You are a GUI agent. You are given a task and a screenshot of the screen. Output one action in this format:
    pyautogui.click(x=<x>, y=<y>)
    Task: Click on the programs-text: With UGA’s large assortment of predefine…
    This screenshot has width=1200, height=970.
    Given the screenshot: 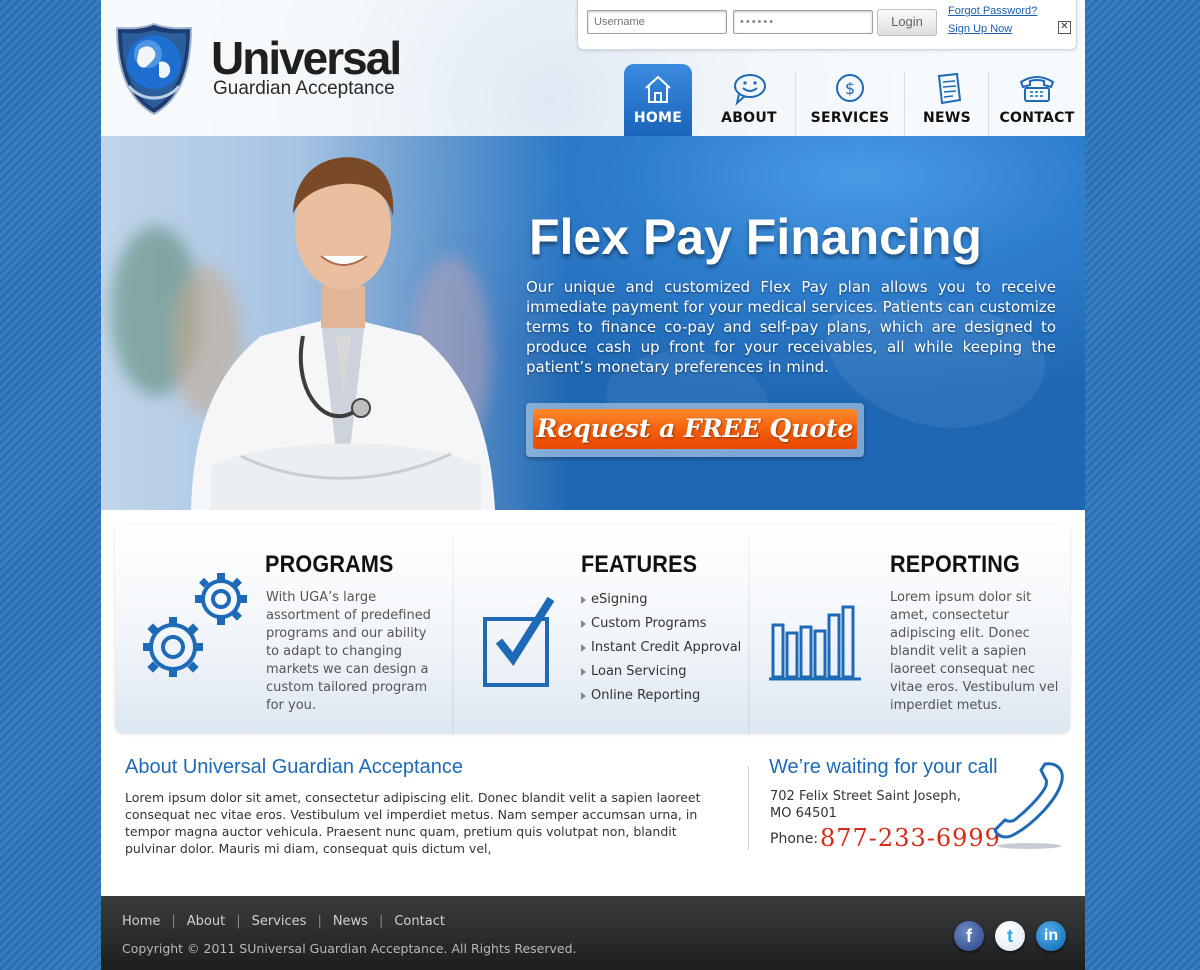 What is the action you would take?
    pyautogui.click(x=348, y=651)
    